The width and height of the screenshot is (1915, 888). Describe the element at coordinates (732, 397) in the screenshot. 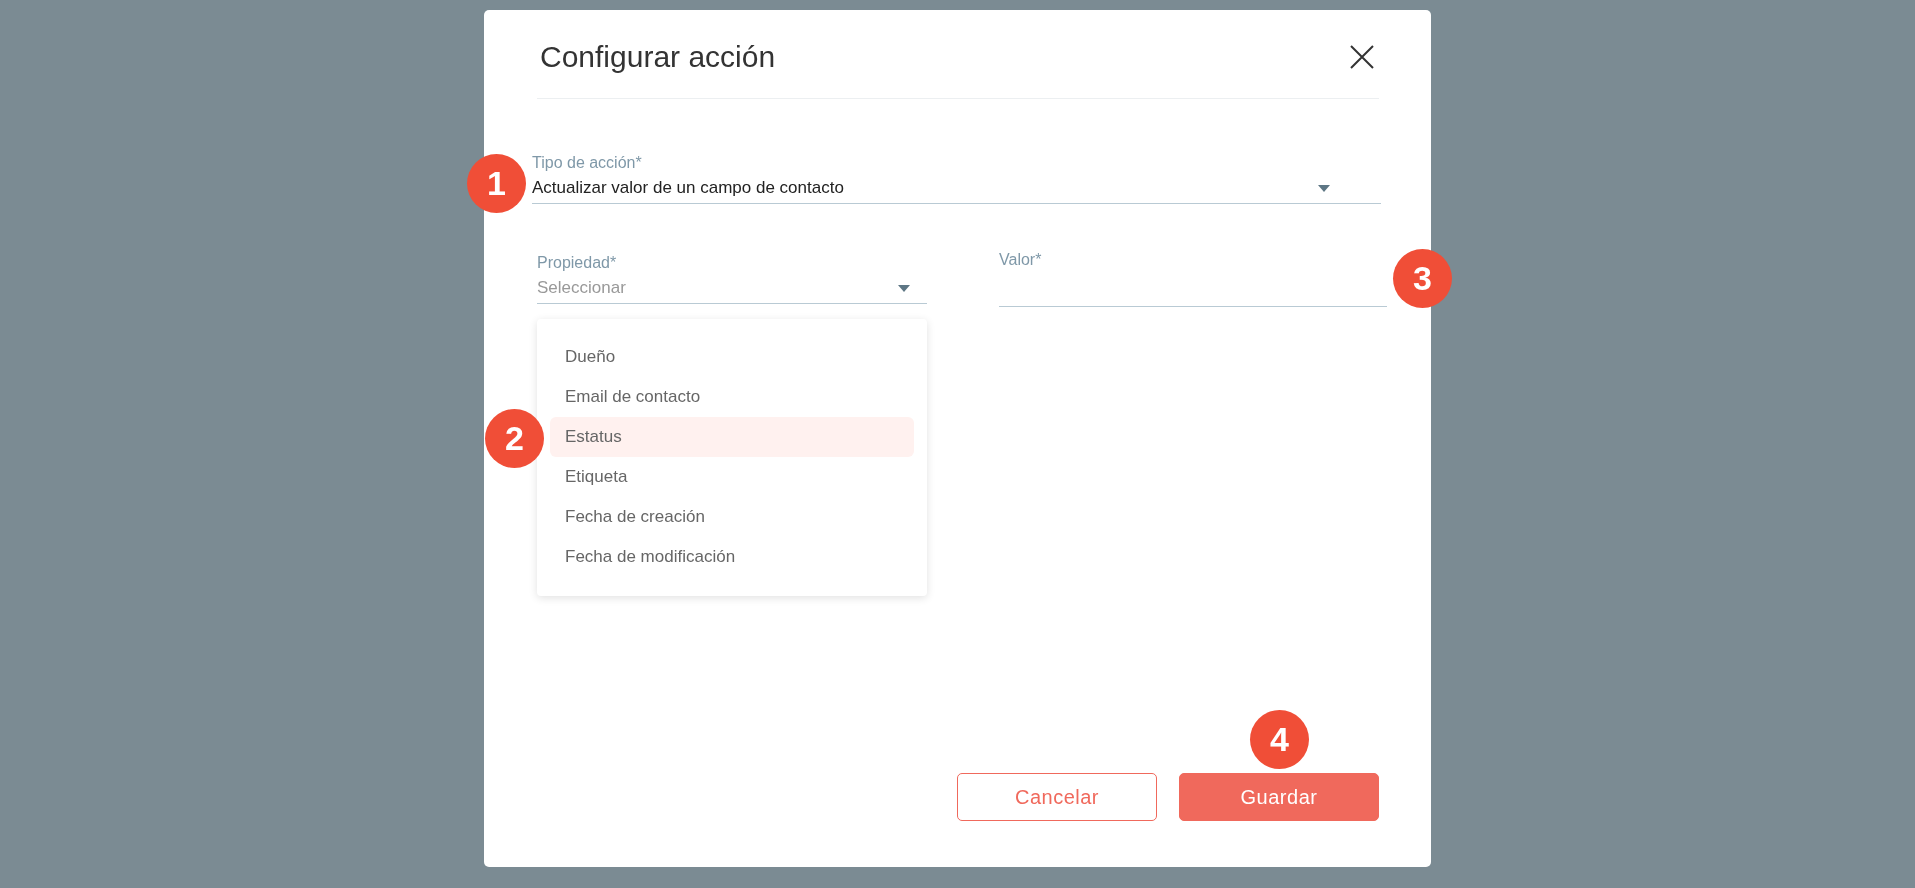

I see `menu-option: Email de contacto` at that location.